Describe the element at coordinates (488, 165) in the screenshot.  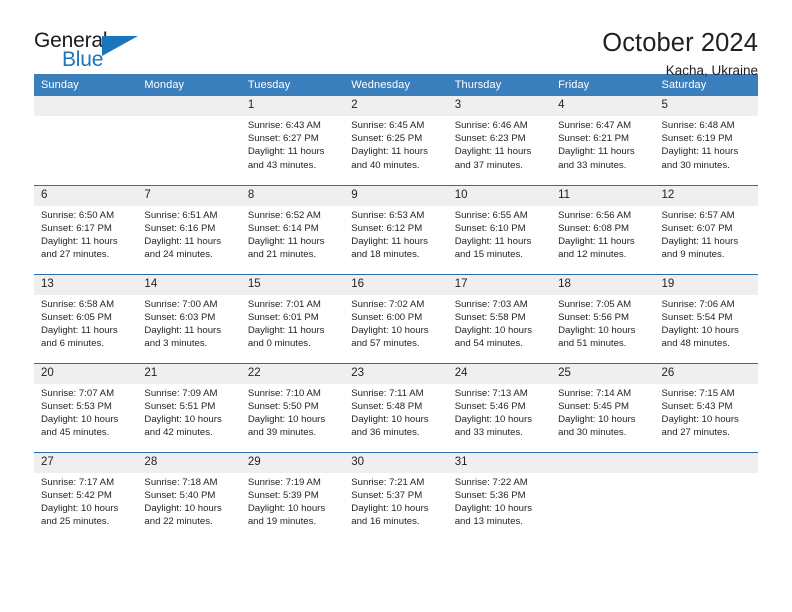
I see `day-detail-line: and 37 minutes.` at that location.